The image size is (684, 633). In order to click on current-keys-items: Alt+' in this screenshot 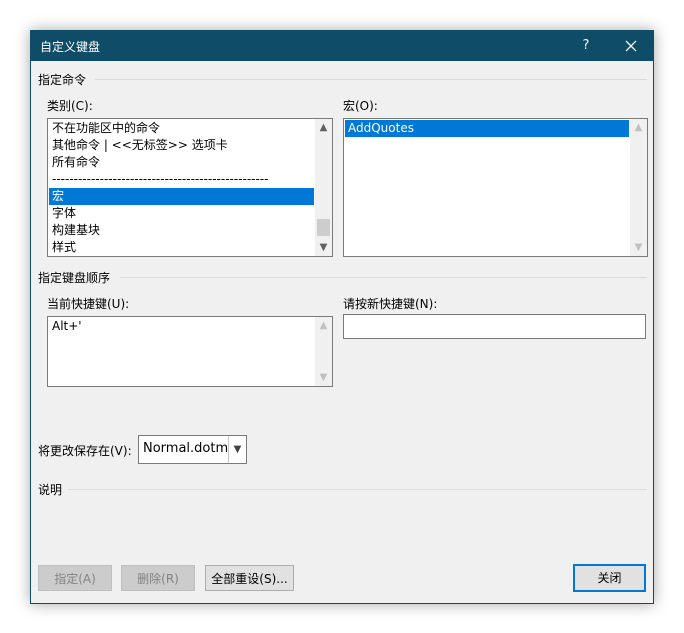, I will do `click(181, 326)`.